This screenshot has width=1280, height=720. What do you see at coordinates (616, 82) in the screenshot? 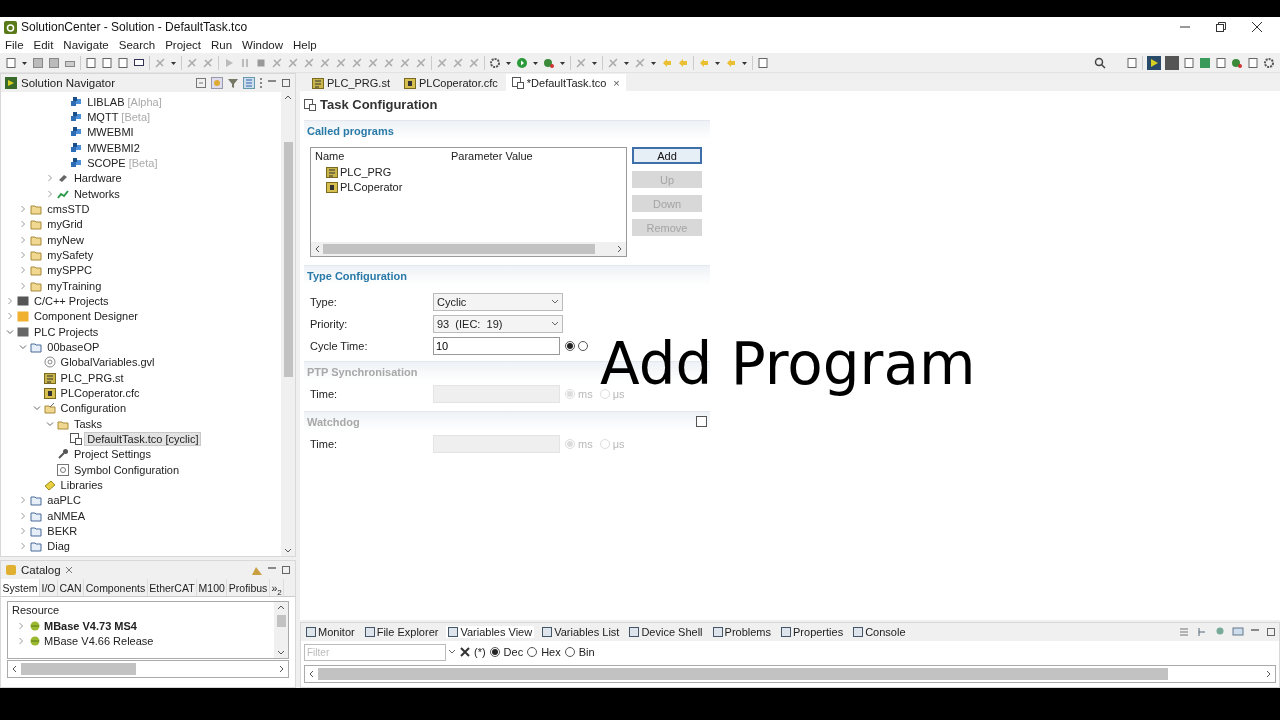
I see `close-tab-icon: ×` at bounding box center [616, 82].